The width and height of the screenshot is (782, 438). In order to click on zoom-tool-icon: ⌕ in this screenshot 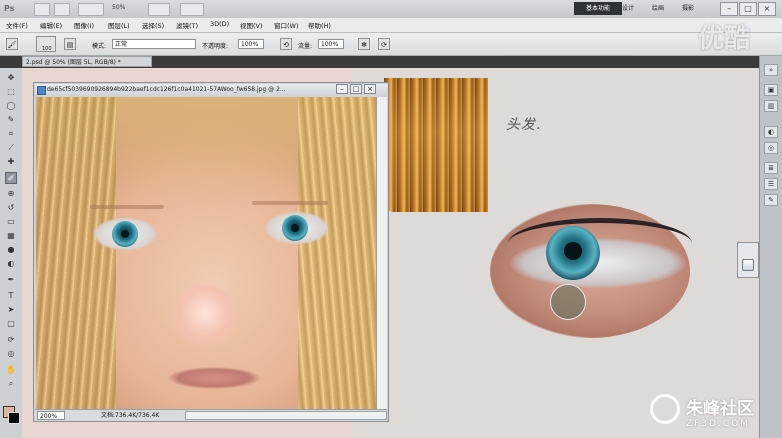, I will do `click(11, 384)`.